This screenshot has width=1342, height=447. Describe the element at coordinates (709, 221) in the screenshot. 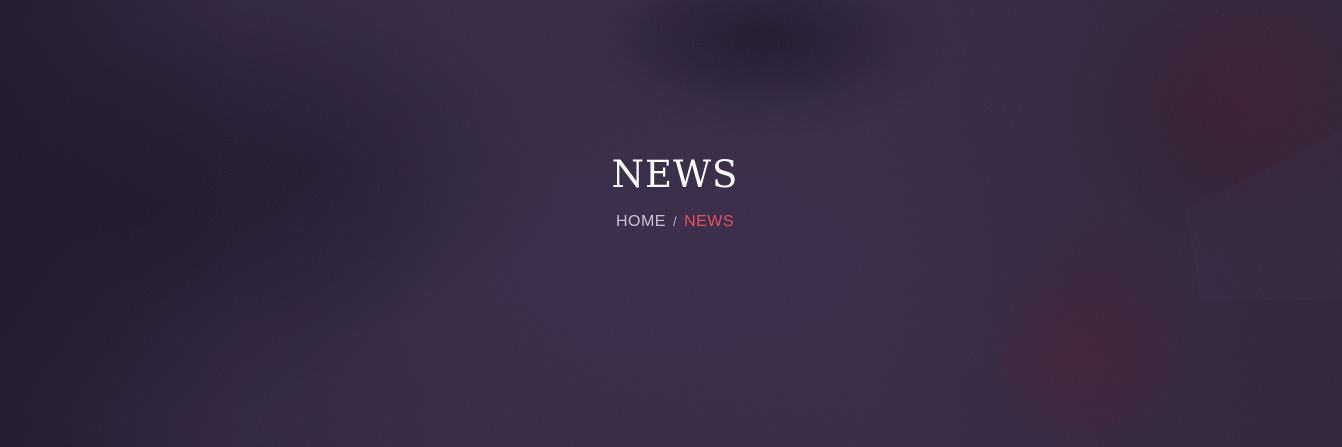

I see `breadcrumb-current: NEWS` at that location.